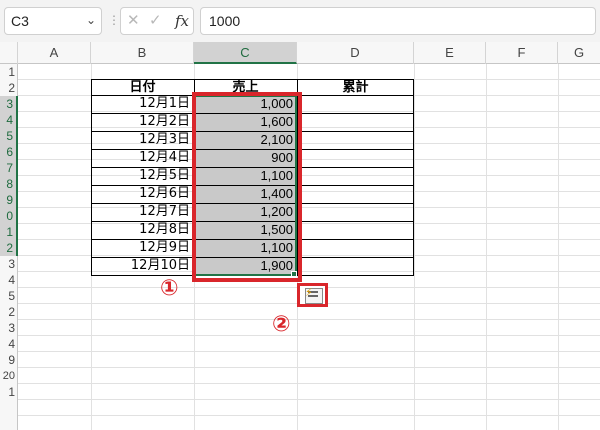  What do you see at coordinates (91, 20) in the screenshot?
I see `chevron-down-icon: ⌄` at bounding box center [91, 20].